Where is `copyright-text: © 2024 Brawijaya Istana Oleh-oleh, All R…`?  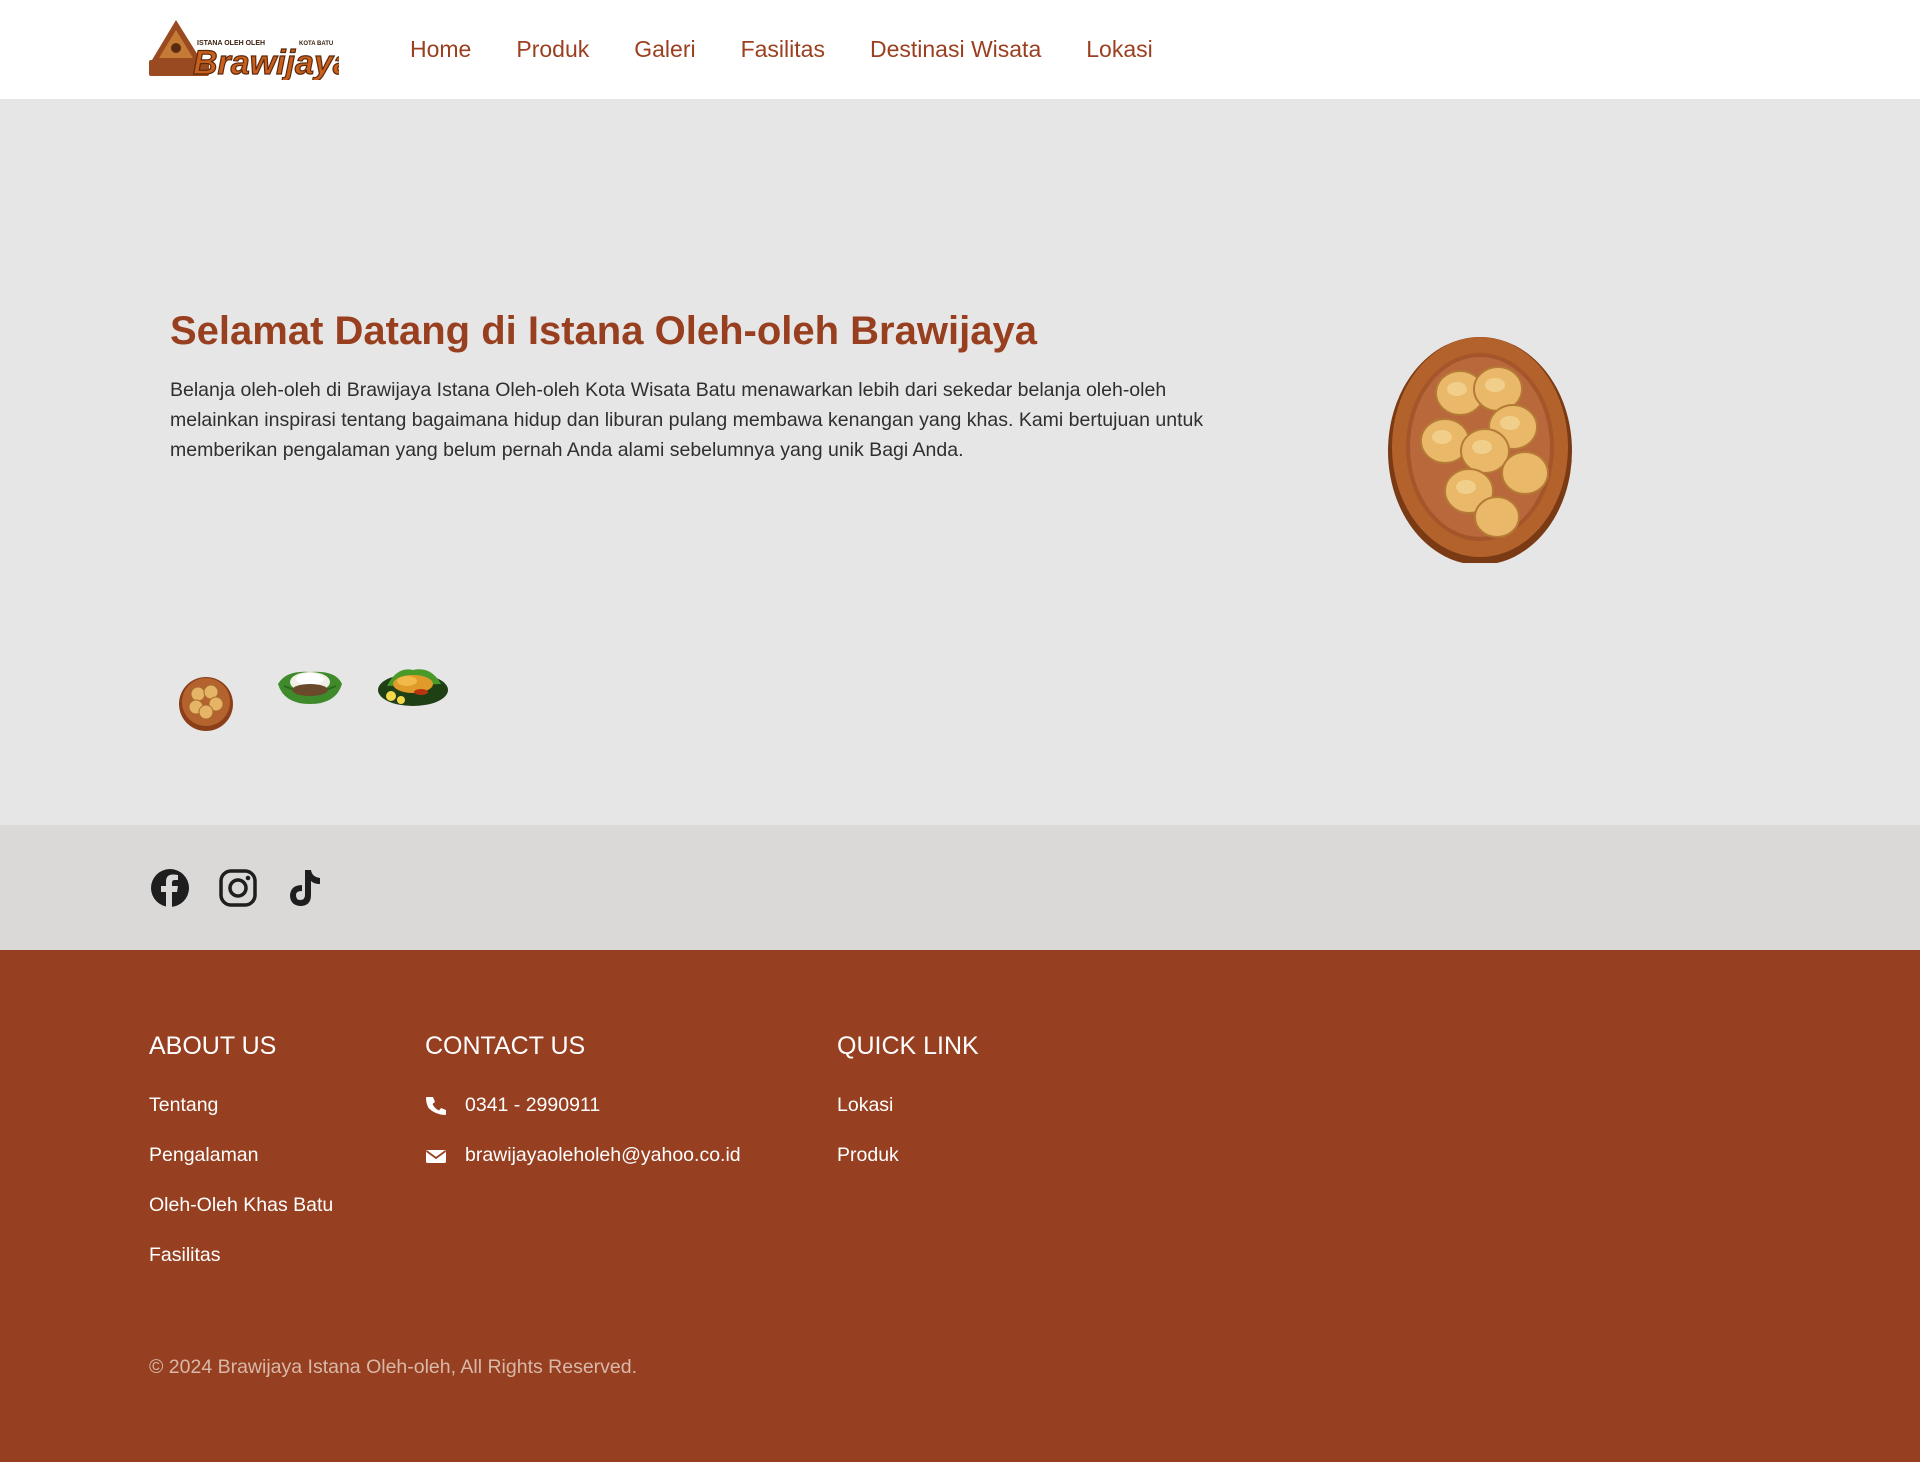
copyright-text: © 2024 Brawijaya Istana Oleh-oleh, All R… is located at coordinates (393, 1367).